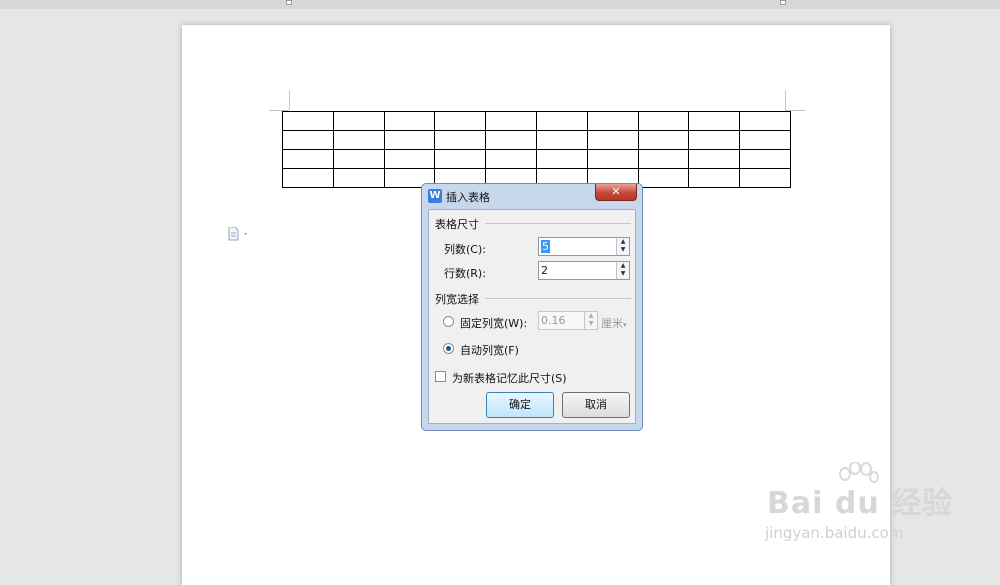 The image size is (1000, 585). Describe the element at coordinates (834, 533) in the screenshot. I see `watermark-url: jingyan.baidu.com` at that location.